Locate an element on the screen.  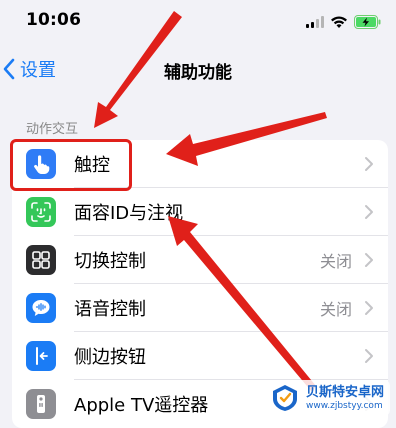
grid-icon is located at coordinates (41, 260).